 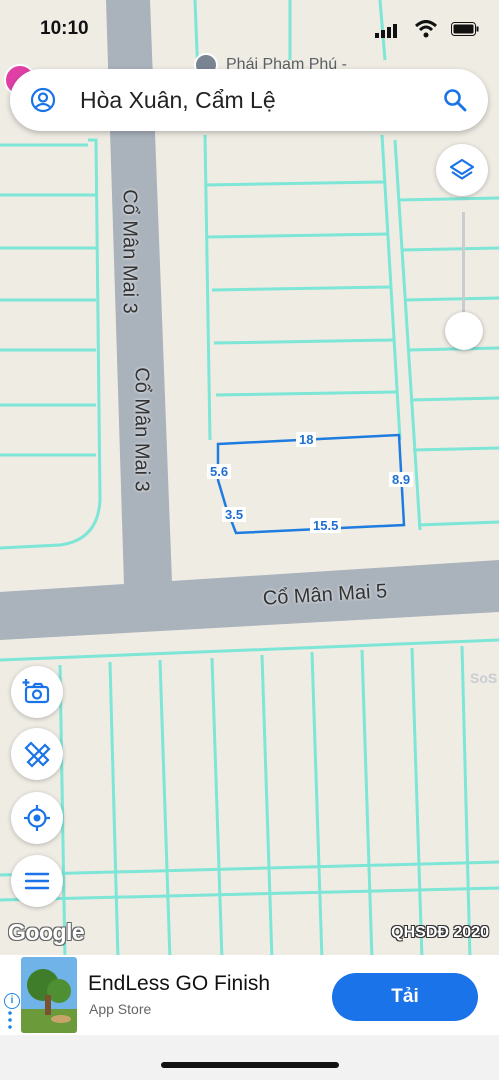 I want to click on menu-icon, so click(x=37, y=881).